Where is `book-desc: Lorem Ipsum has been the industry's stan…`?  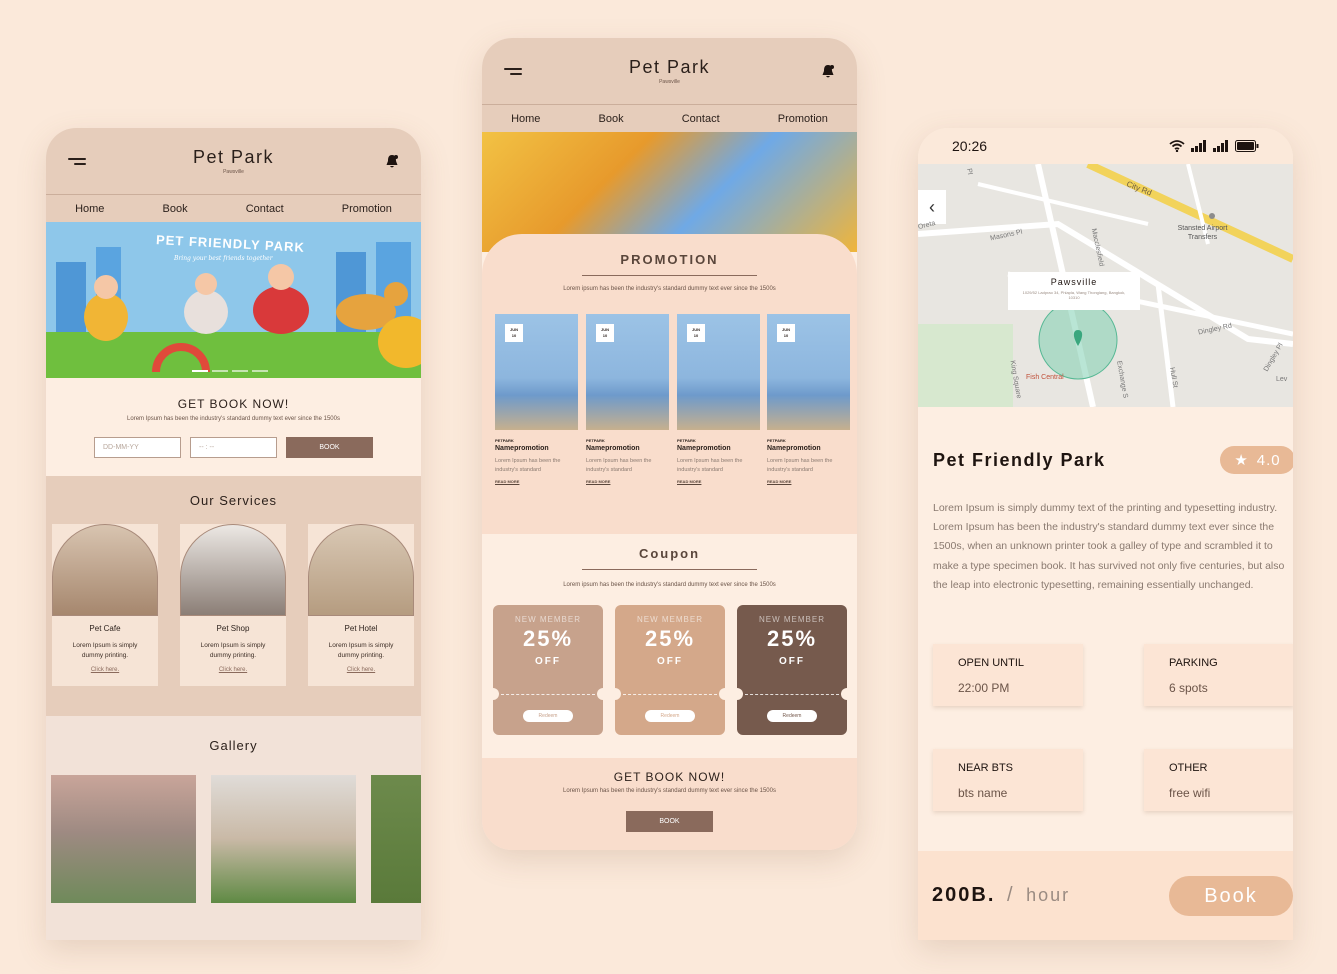 book-desc: Lorem Ipsum has been the industry's stan… is located at coordinates (233, 419).